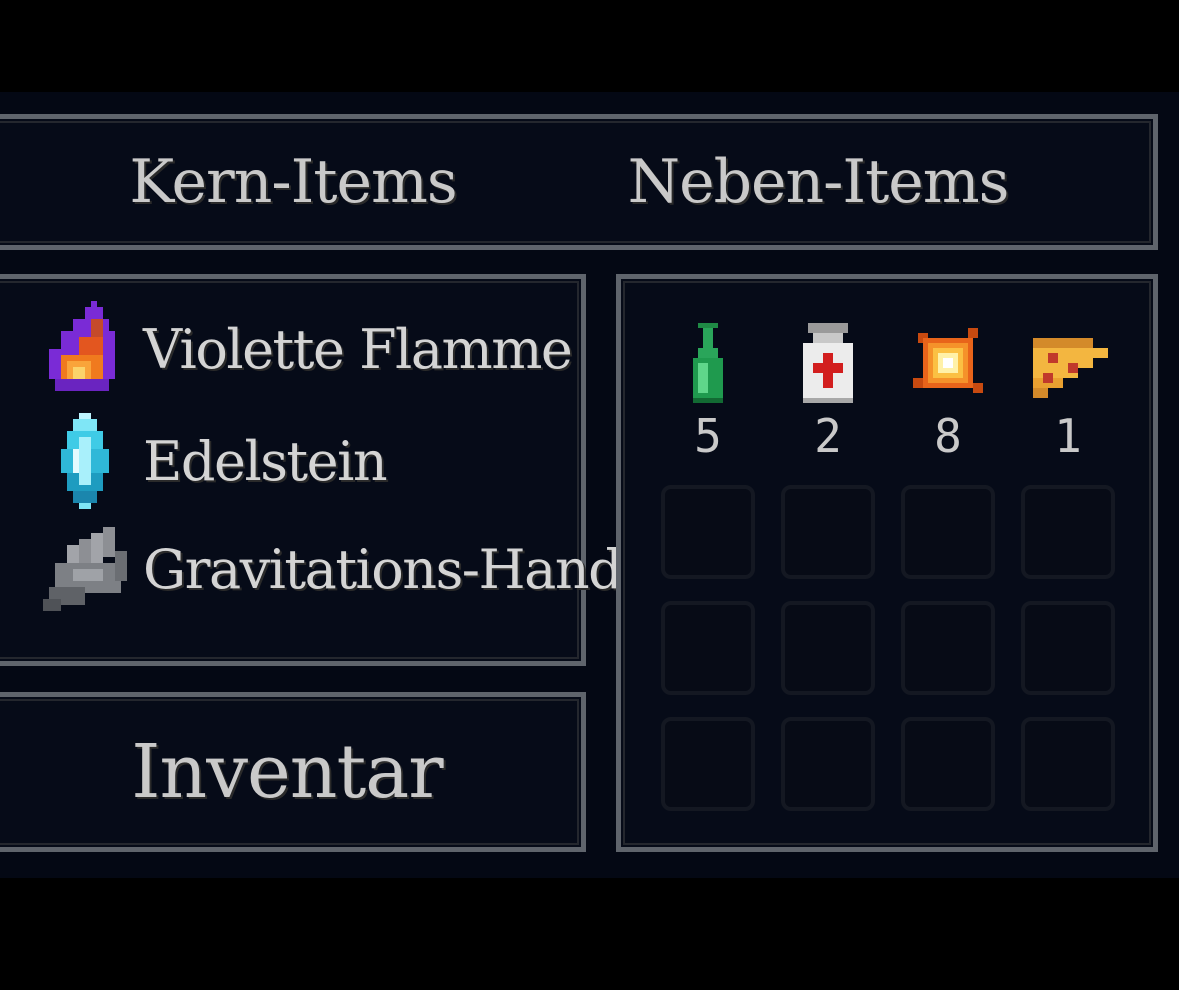 The width and height of the screenshot is (1179, 990). I want to click on core-item-gravity-hand: Gravitations-Hand, so click(330, 569).